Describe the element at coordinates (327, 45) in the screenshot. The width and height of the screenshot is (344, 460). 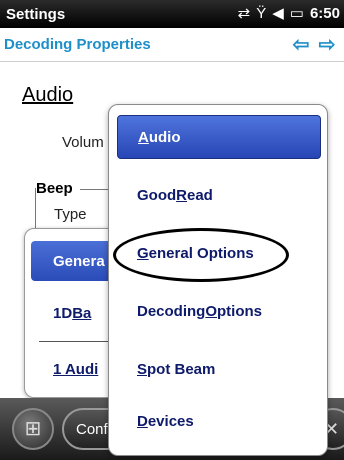
I see `arrow-right-icon: ⇨` at that location.